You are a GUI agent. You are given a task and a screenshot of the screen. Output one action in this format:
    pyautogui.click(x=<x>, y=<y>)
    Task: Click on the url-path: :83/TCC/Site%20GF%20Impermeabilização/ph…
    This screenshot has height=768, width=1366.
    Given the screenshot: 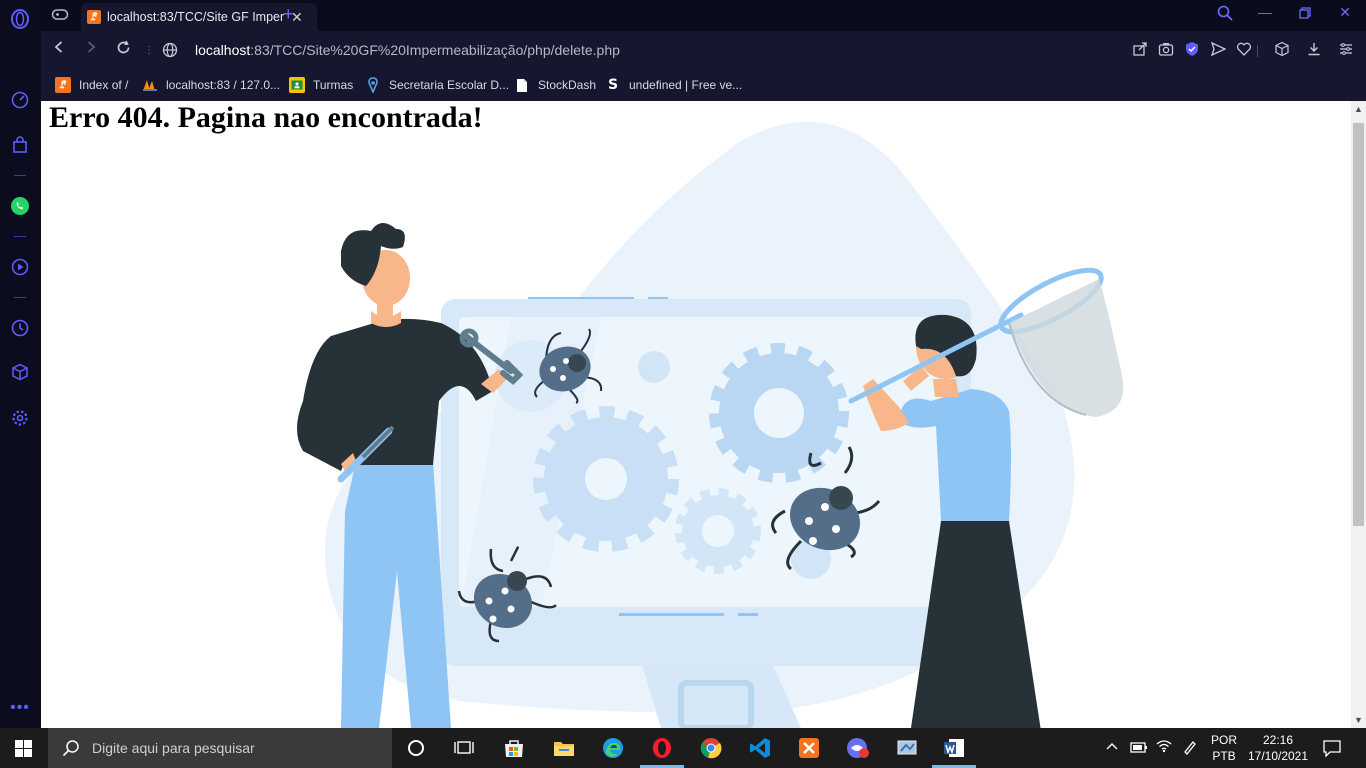 What is the action you would take?
    pyautogui.click(x=435, y=50)
    